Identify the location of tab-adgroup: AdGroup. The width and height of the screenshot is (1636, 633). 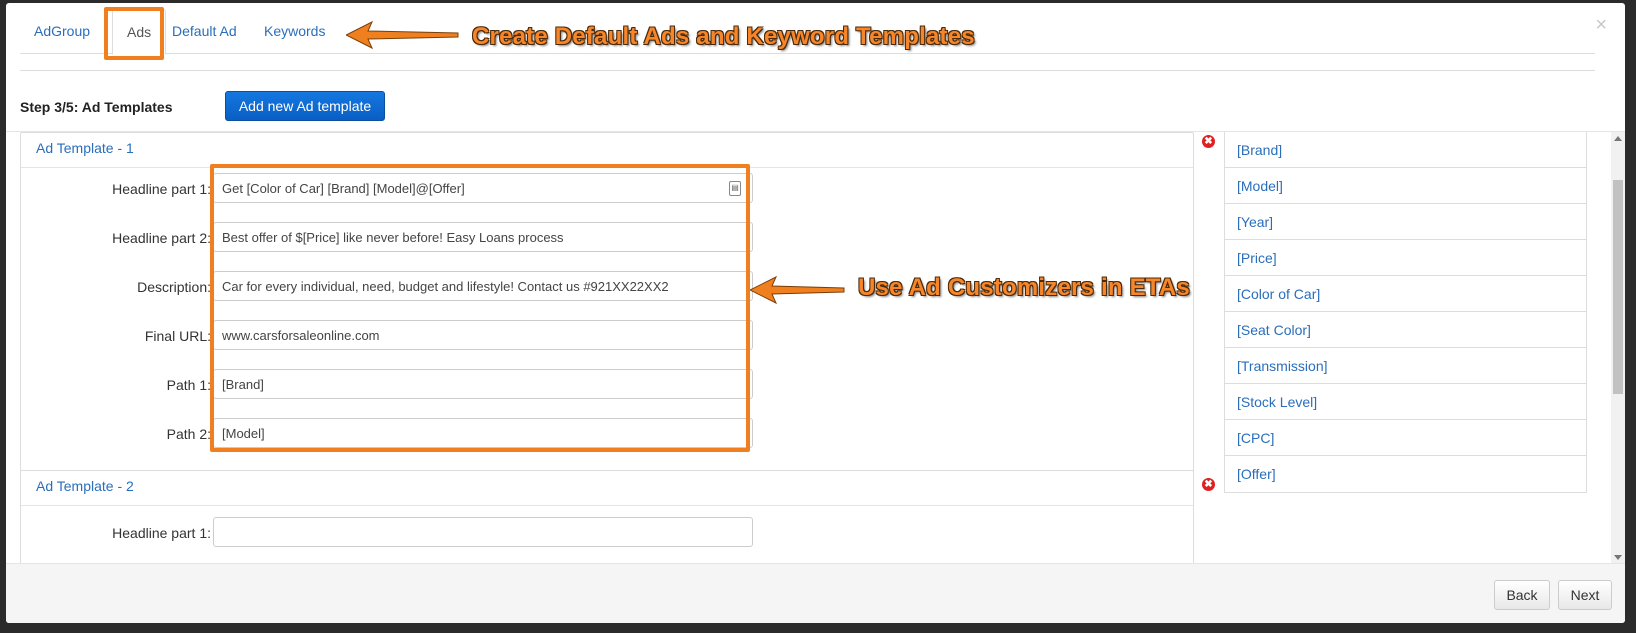
(62, 31).